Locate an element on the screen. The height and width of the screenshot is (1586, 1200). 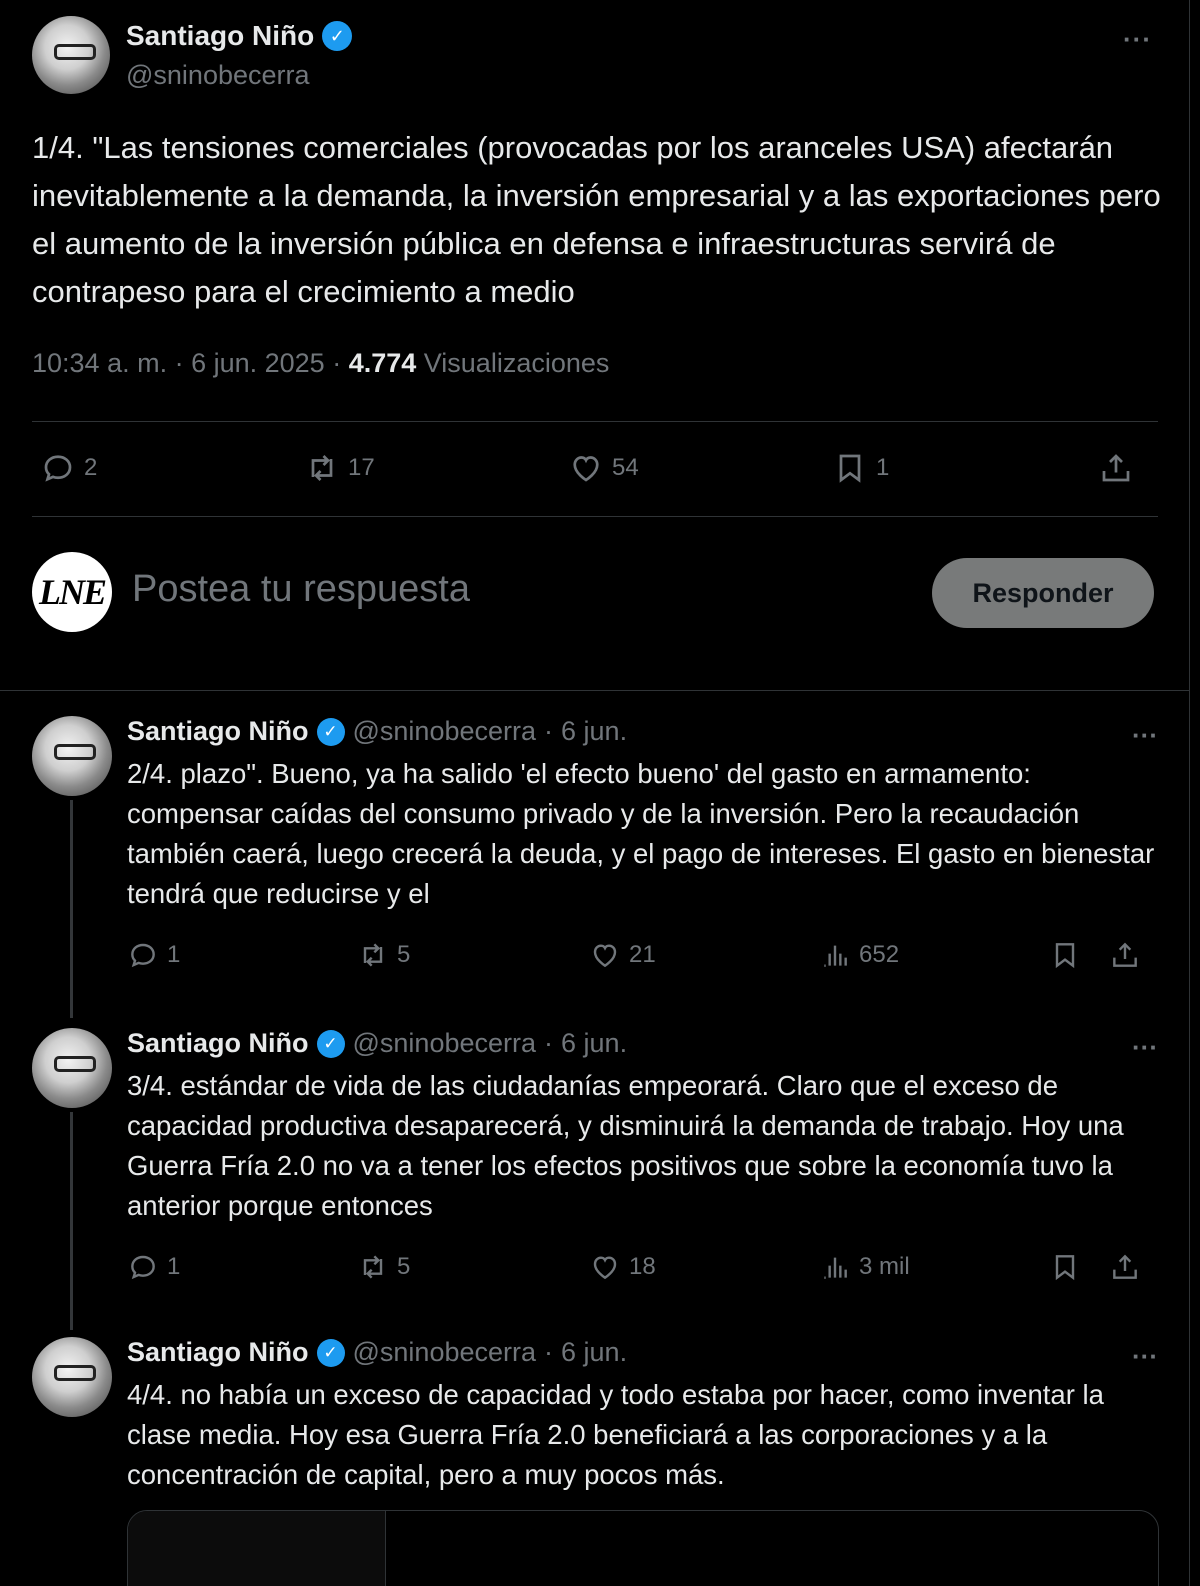
like-count: 54 is located at coordinates (625, 467).